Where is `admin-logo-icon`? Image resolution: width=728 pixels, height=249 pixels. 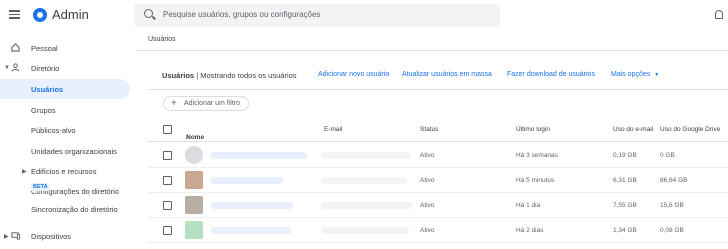 admin-logo-icon is located at coordinates (40, 15).